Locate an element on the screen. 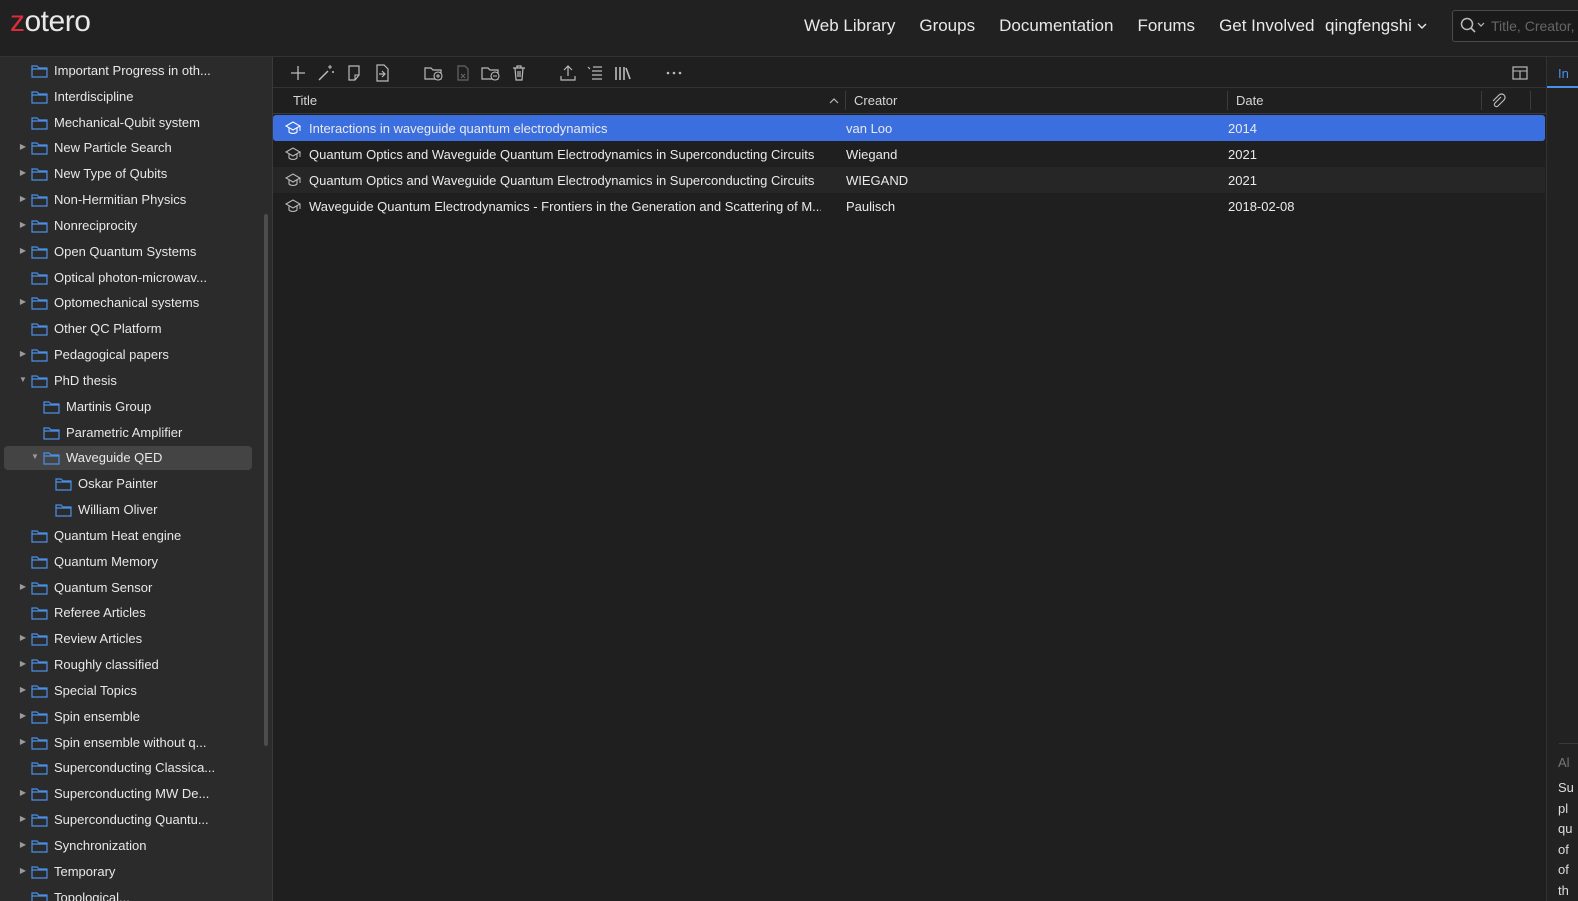 Image resolution: width=1578 pixels, height=901 pixels. sidebar-collection: Quantum Heat engine is located at coordinates (130, 536).